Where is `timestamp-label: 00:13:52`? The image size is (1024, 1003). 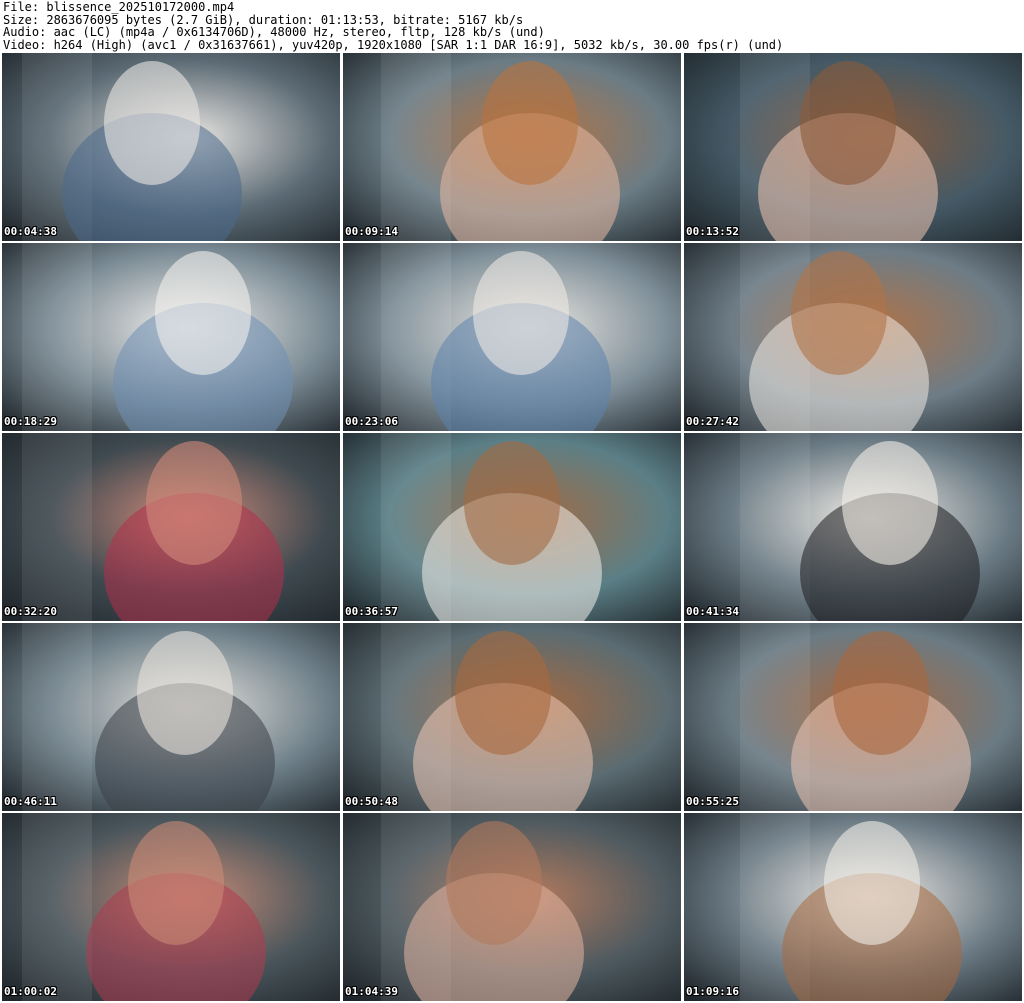 timestamp-label: 00:13:52 is located at coordinates (712, 231).